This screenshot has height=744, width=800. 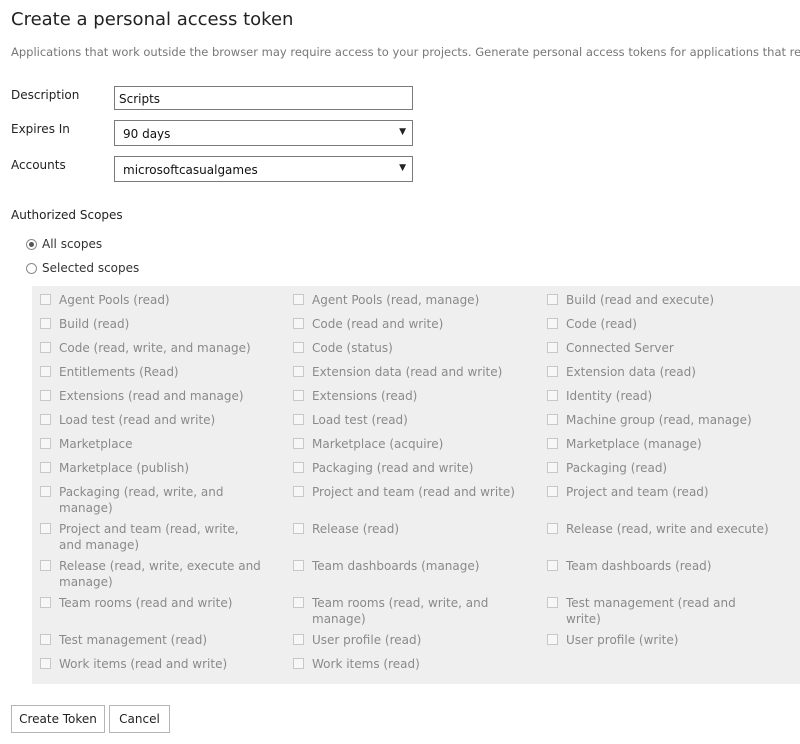 I want to click on scope-checkbox-item: Work items (read and write), so click(x=152, y=664).